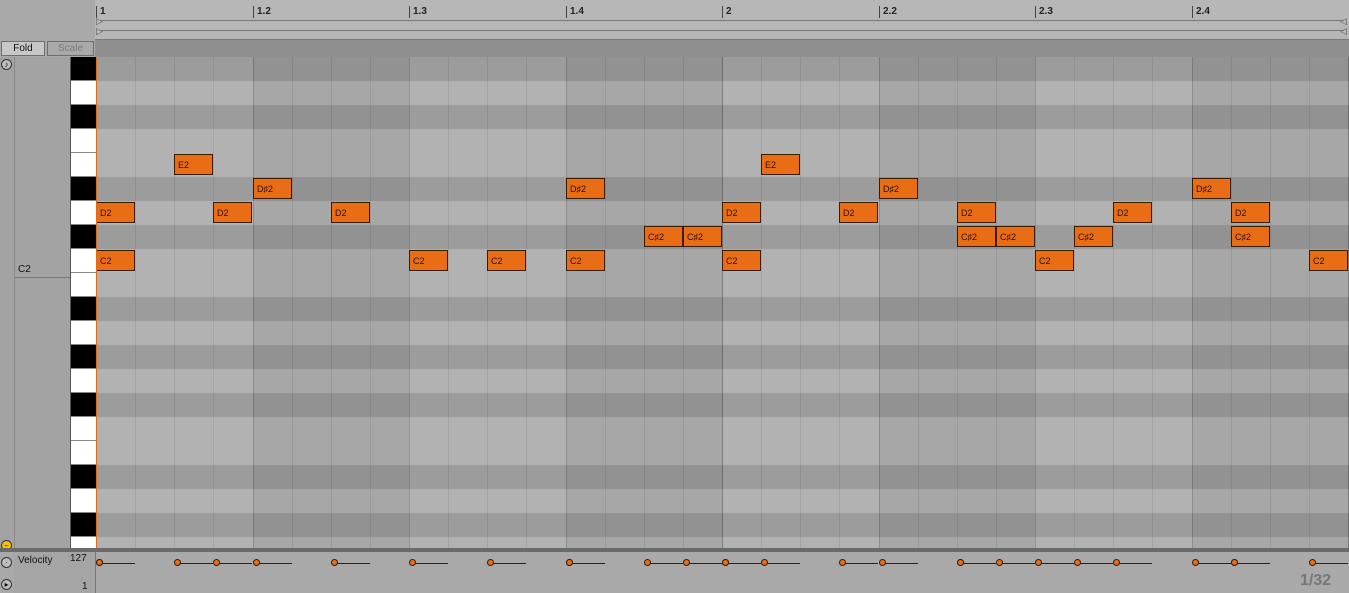  What do you see at coordinates (99, 31) in the screenshot?
I see `loop-start-marker: ▷` at bounding box center [99, 31].